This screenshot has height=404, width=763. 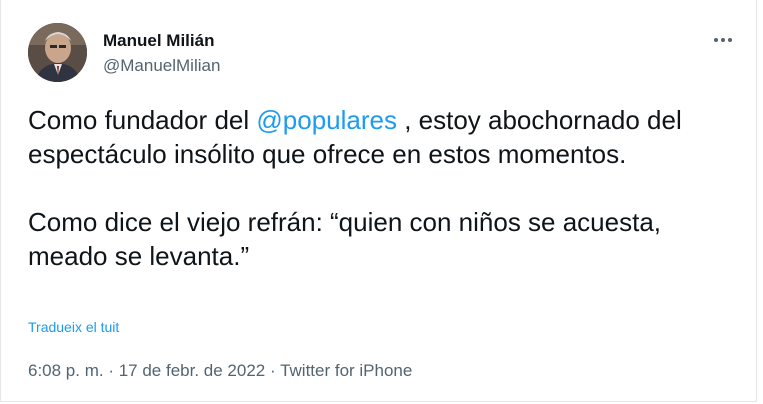 I want to click on mention-link: @populares, so click(x=326, y=120).